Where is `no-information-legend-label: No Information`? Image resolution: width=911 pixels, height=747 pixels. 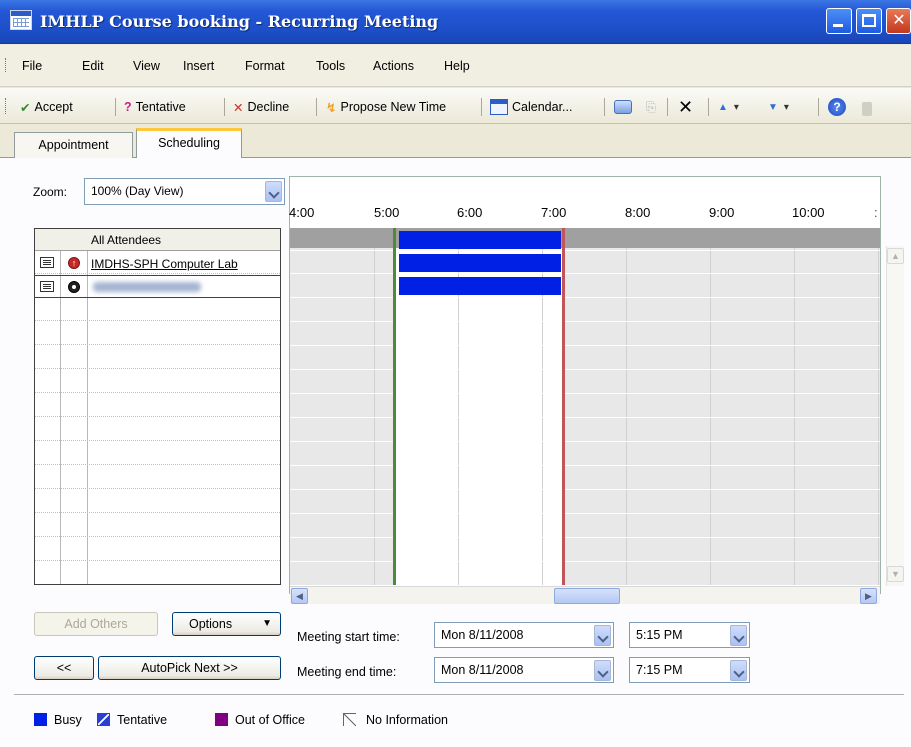
no-information-legend-label: No Information is located at coordinates (407, 720).